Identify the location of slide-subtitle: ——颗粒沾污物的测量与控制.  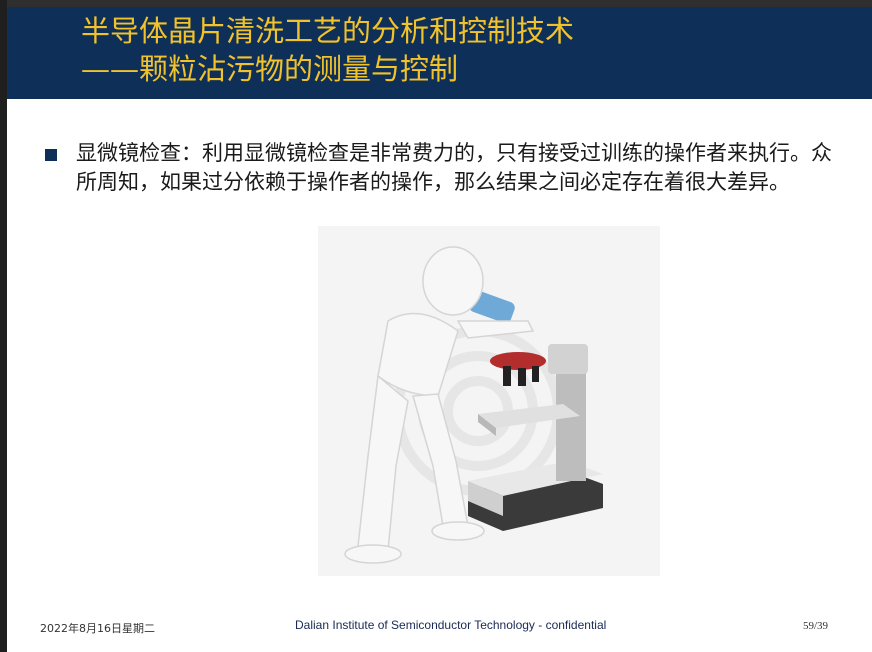
(270, 69).